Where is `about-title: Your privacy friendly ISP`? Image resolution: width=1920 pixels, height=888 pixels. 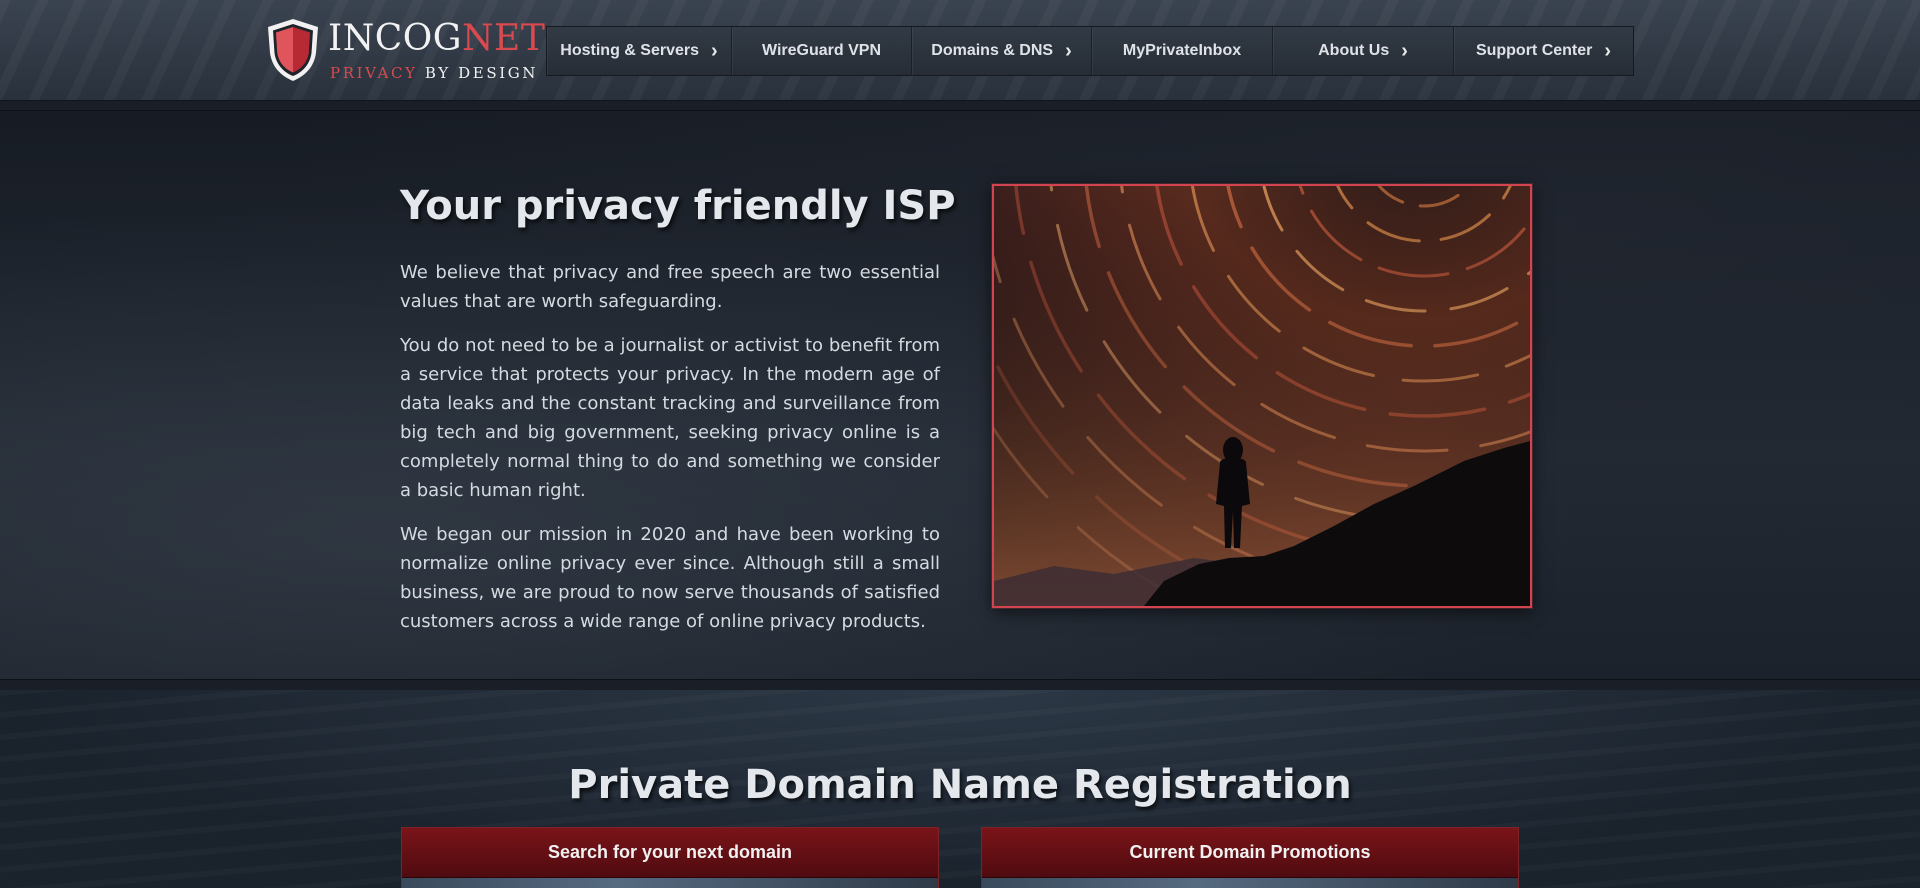
about-title: Your privacy friendly ISP is located at coordinates (678, 206).